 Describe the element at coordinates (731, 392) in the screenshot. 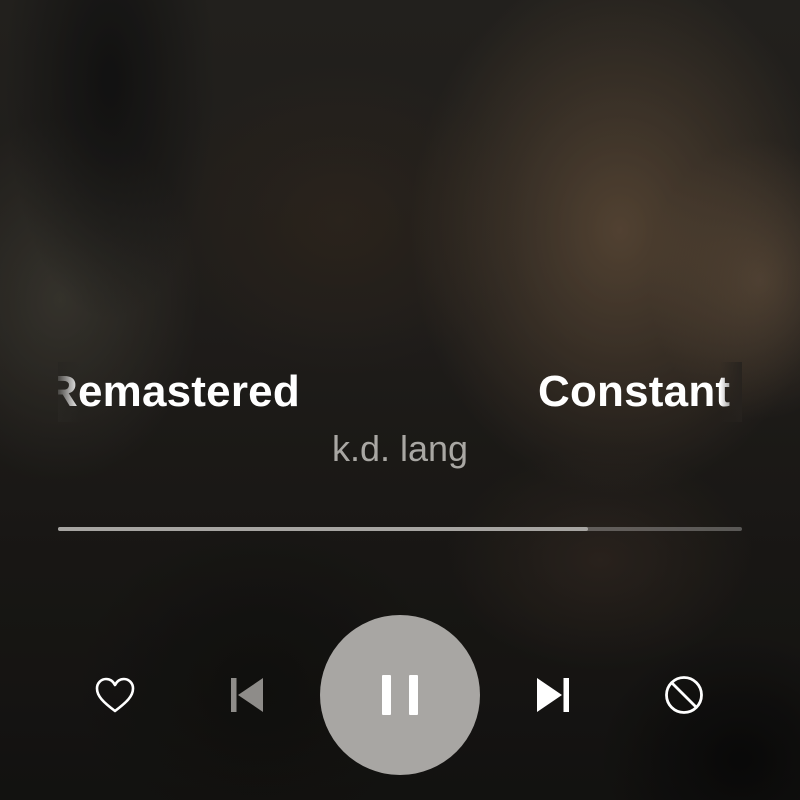

I see `title-fade-right` at that location.